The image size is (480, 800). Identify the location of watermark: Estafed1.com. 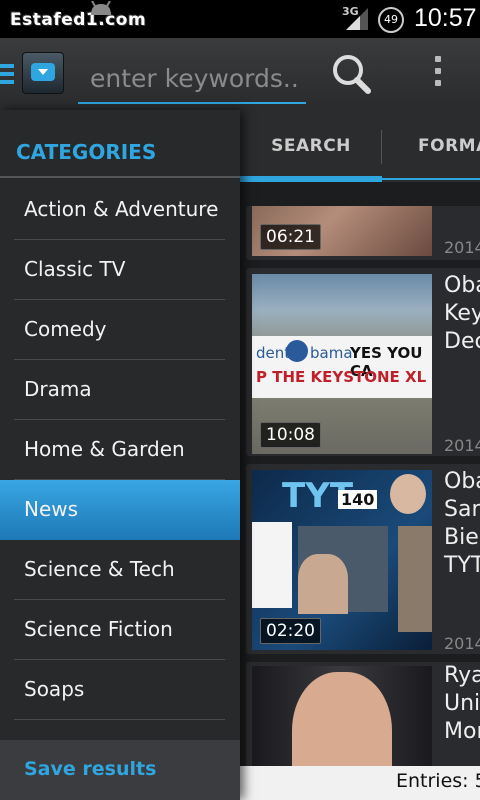
(78, 20).